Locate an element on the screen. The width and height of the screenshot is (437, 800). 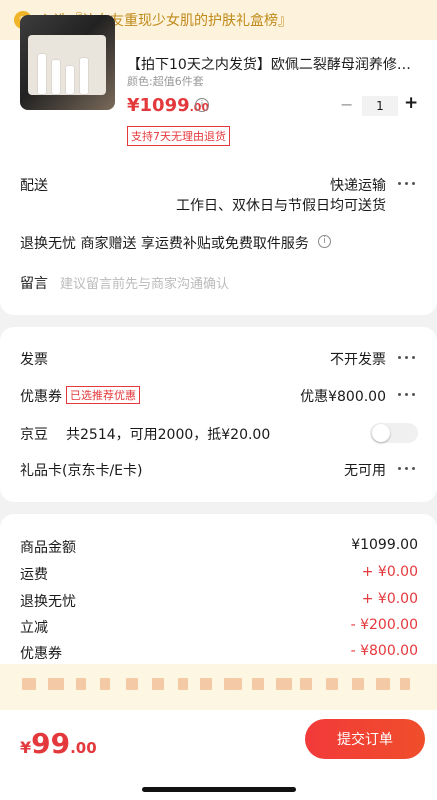
delivery-label: 配送 is located at coordinates (34, 186).